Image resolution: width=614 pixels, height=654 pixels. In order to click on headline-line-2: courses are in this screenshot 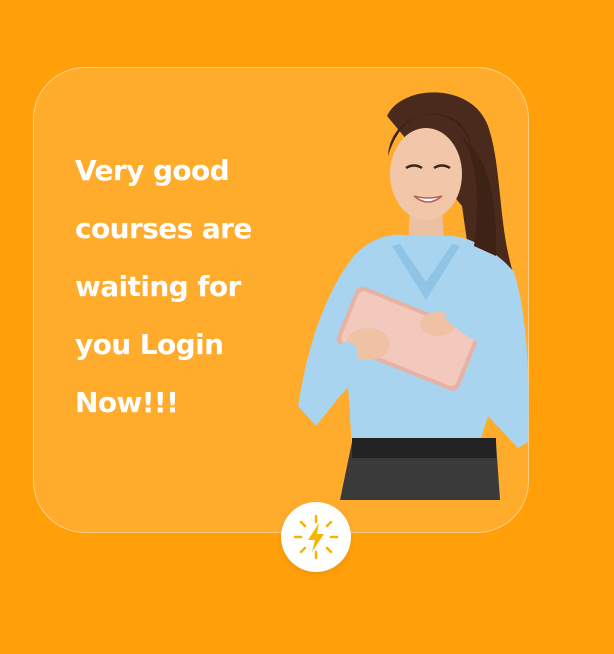, I will do `click(163, 228)`.